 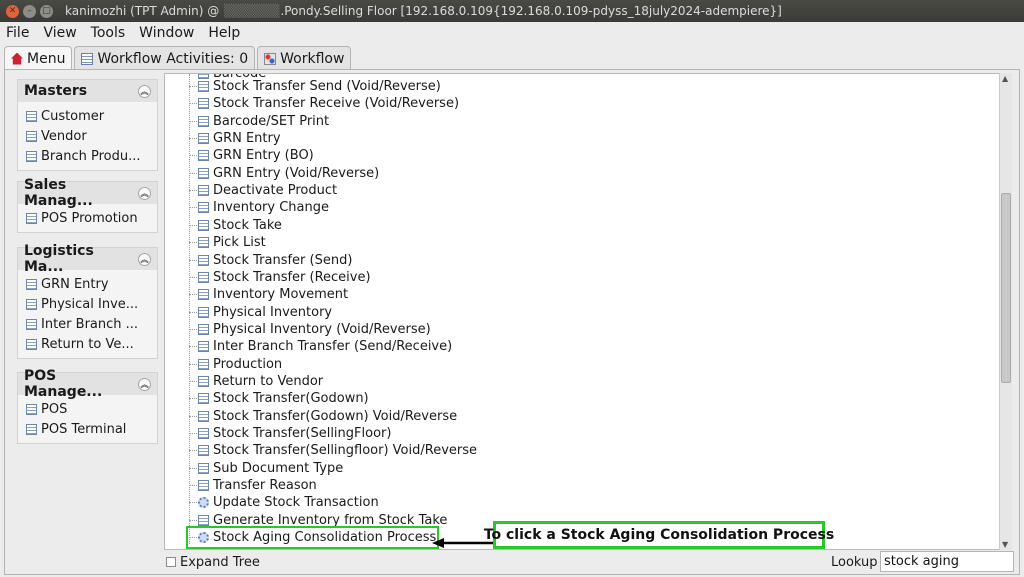 What do you see at coordinates (325, 538) in the screenshot?
I see `tree-item-label: Stock Aging Consolidation Process` at bounding box center [325, 538].